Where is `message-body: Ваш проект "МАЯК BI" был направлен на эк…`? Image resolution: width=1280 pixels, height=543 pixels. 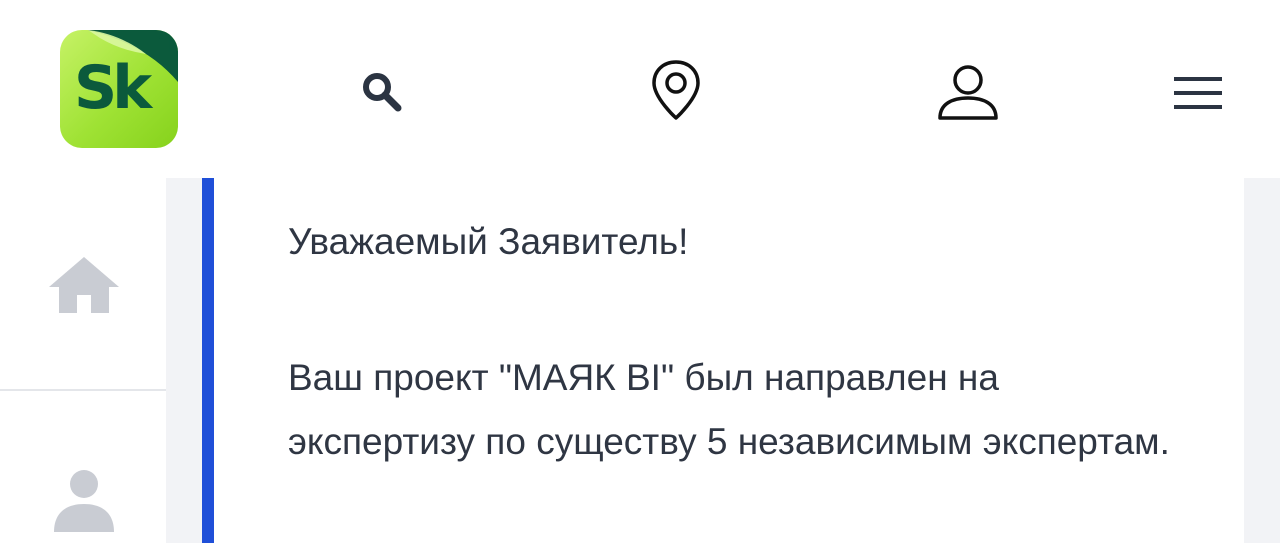 message-body: Ваш проект "МАЯК BI" был направлен на эк… is located at coordinates (729, 409).